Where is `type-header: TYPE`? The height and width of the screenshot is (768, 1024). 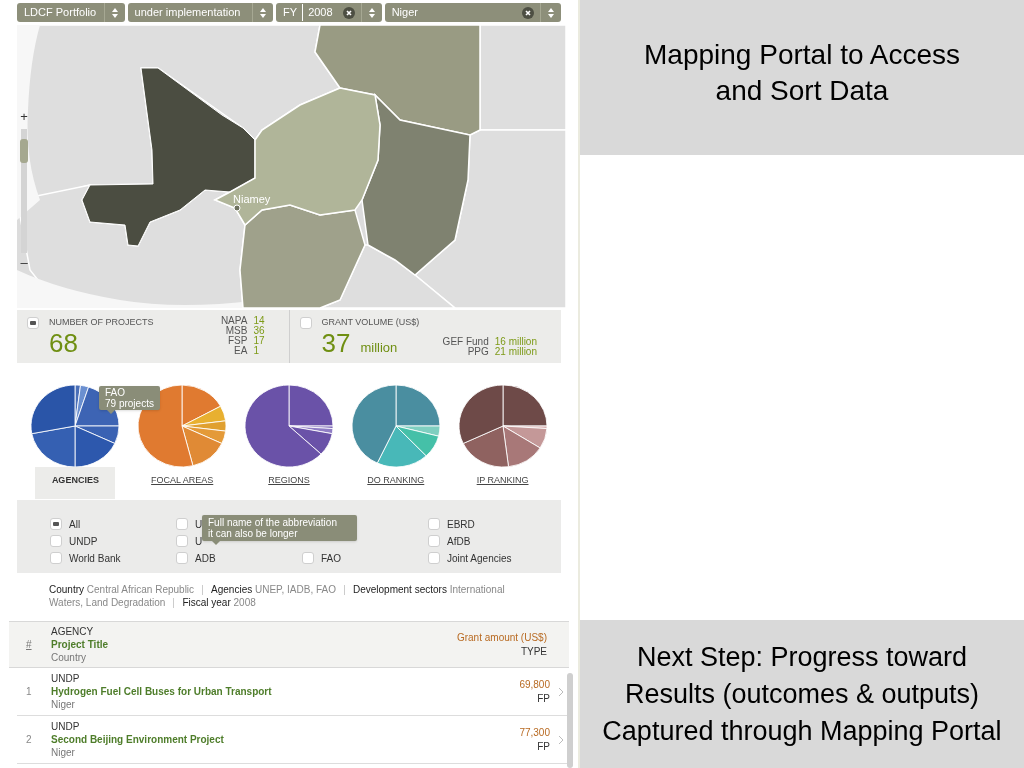 type-header: TYPE is located at coordinates (533, 651).